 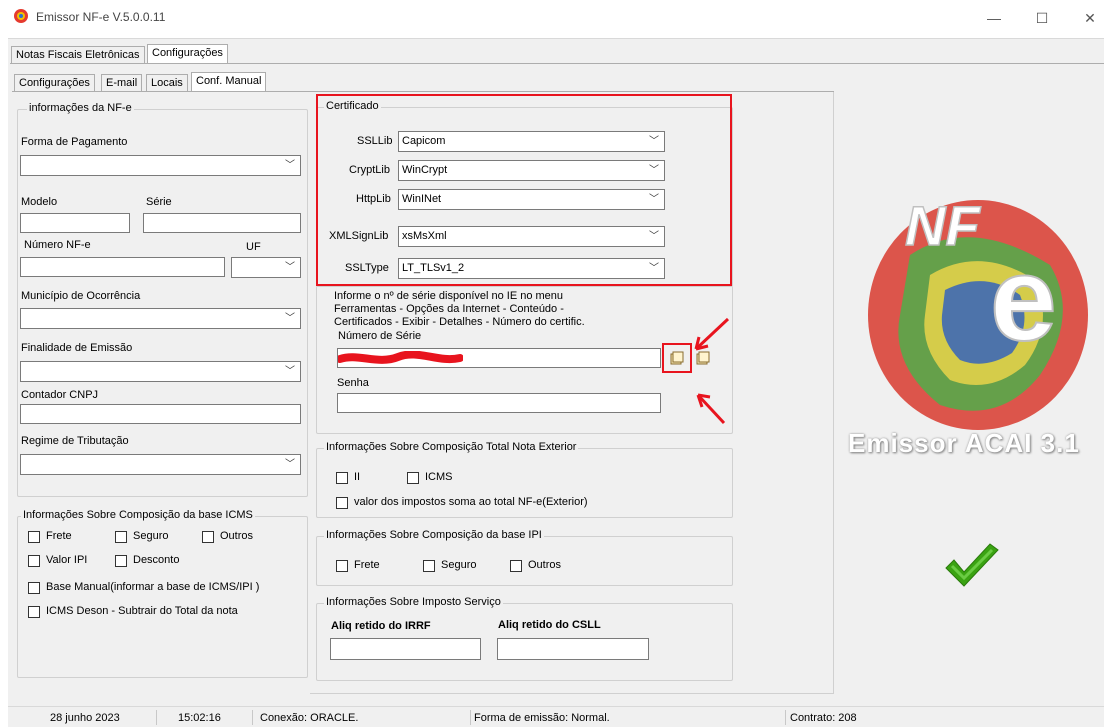 I want to click on cryptlib-combo: WinCrypt ﹀, so click(x=531, y=170).